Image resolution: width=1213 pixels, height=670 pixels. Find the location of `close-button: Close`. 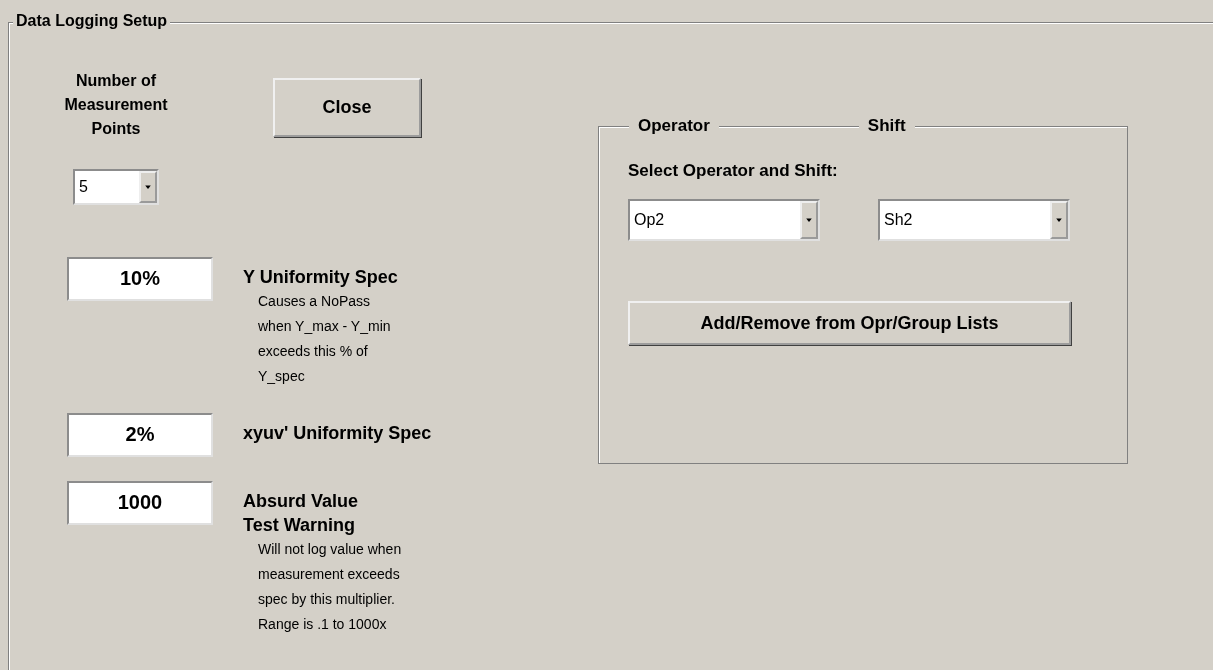

close-button: Close is located at coordinates (347, 107).